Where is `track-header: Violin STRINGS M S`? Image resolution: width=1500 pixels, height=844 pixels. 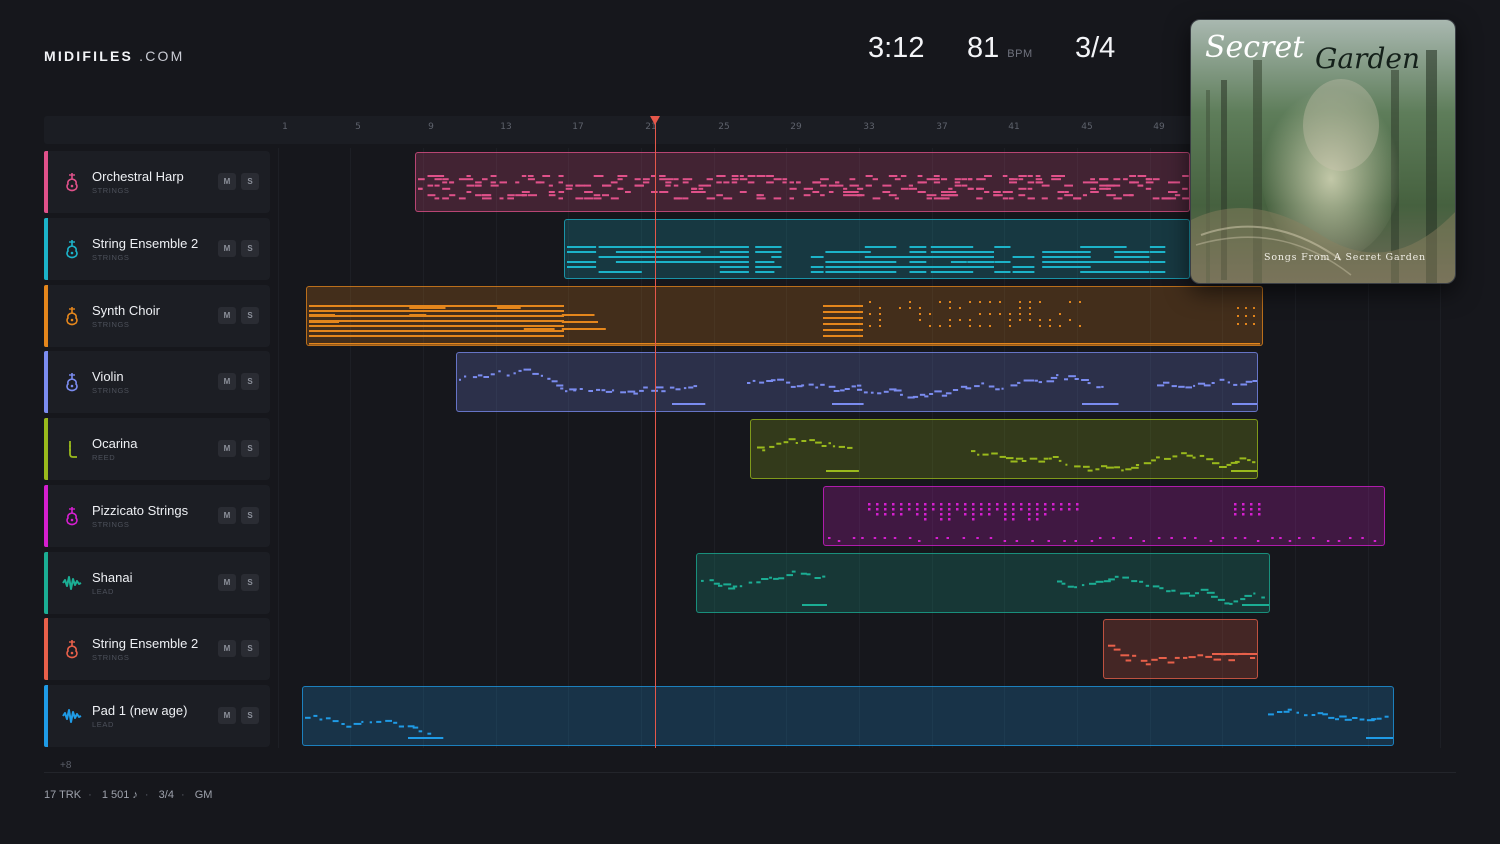
track-header: Violin STRINGS M S is located at coordinates (157, 382).